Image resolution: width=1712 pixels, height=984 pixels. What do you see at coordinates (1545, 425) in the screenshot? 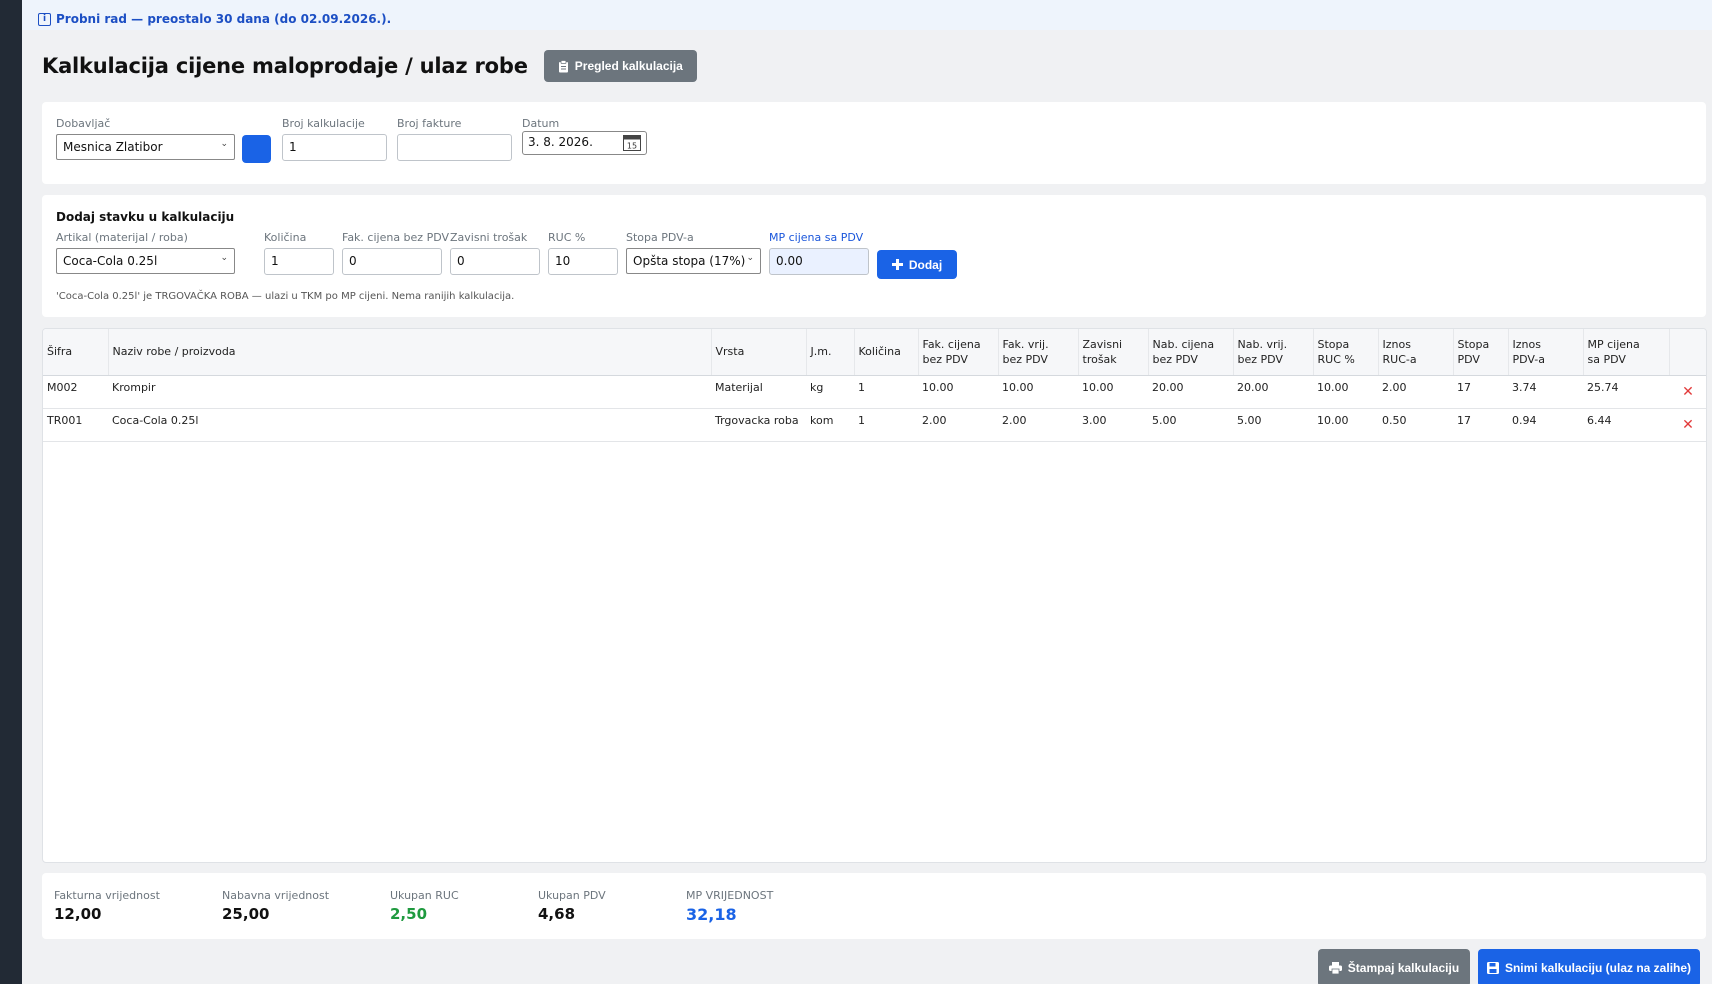
I see `cell-vat-amount: 0.94` at bounding box center [1545, 425].